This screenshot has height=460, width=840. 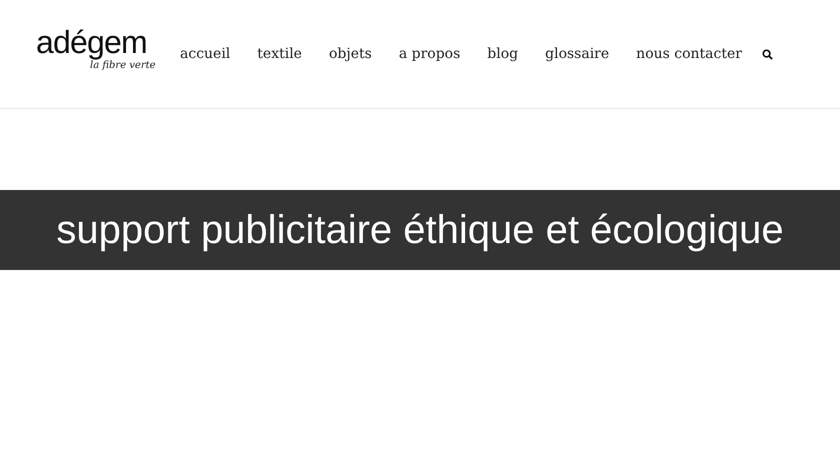 What do you see at coordinates (205, 54) in the screenshot?
I see `nav-link: accueil` at bounding box center [205, 54].